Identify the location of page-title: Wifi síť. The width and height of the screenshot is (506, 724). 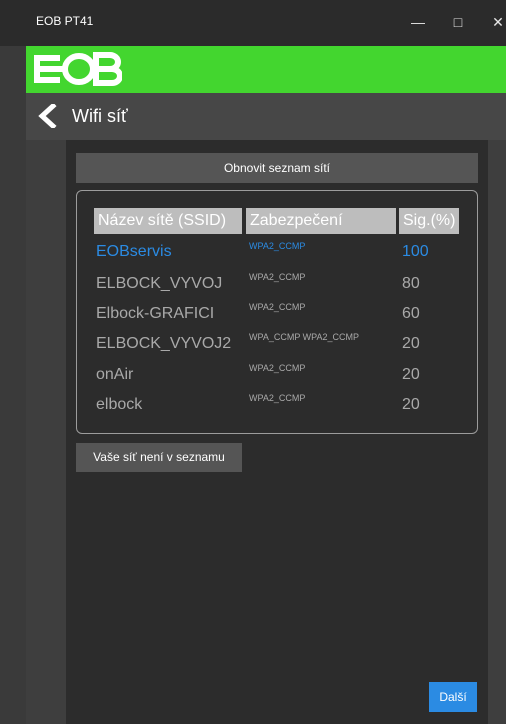
(100, 116).